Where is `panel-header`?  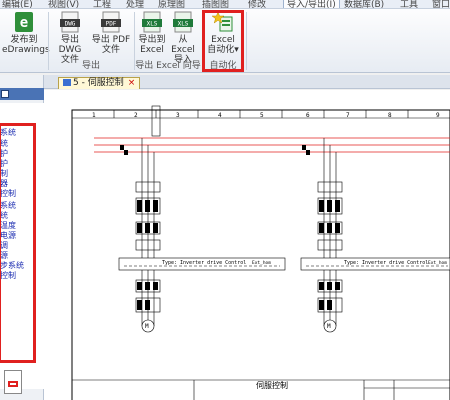
panel-header is located at coordinates (22, 94).